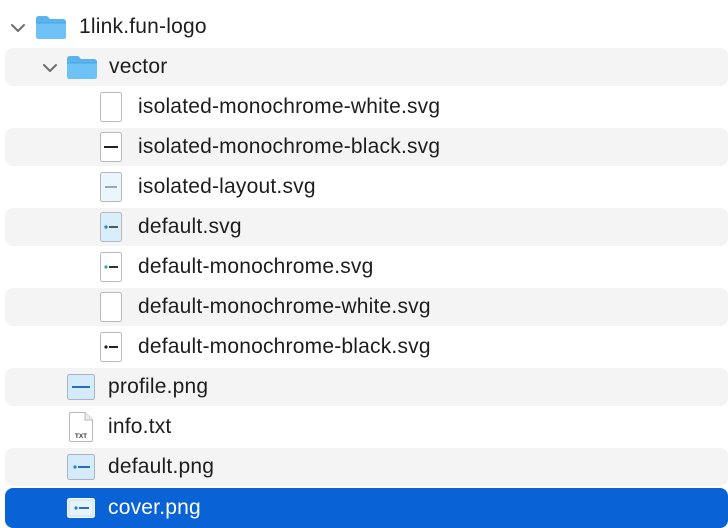  Describe the element at coordinates (111, 187) in the screenshot. I see `svg-file-layout-icon` at that location.